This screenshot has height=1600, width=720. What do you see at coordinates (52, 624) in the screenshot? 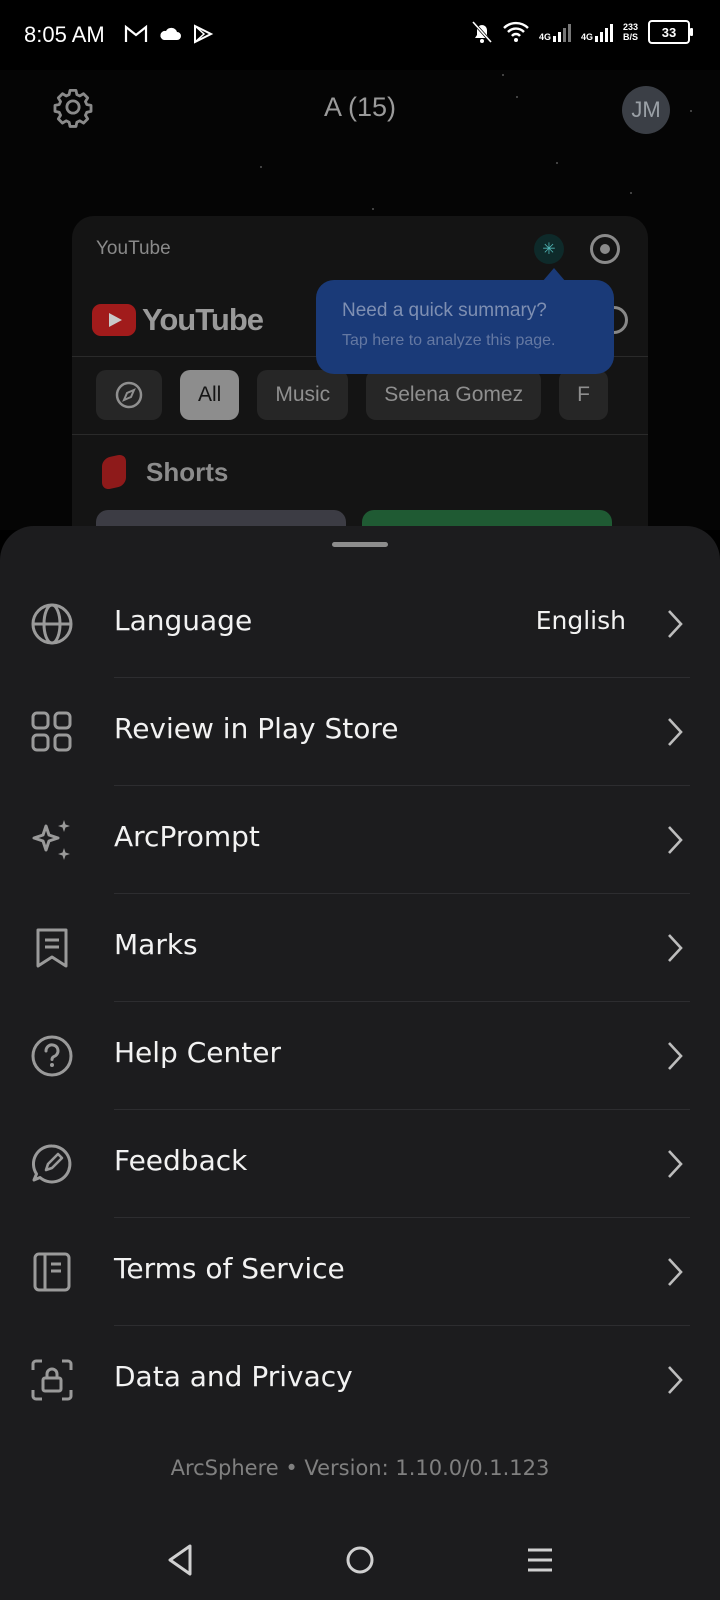
I see `globe-icon` at bounding box center [52, 624].